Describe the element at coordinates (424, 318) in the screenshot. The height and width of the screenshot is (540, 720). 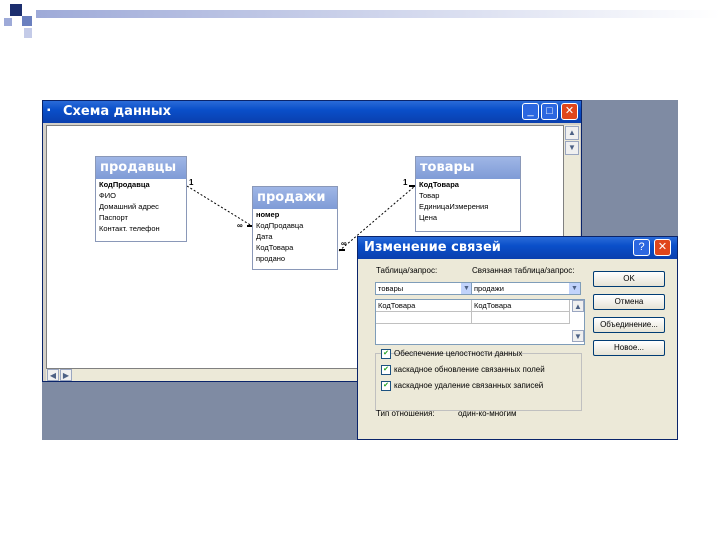
I see `field-cell-left` at that location.